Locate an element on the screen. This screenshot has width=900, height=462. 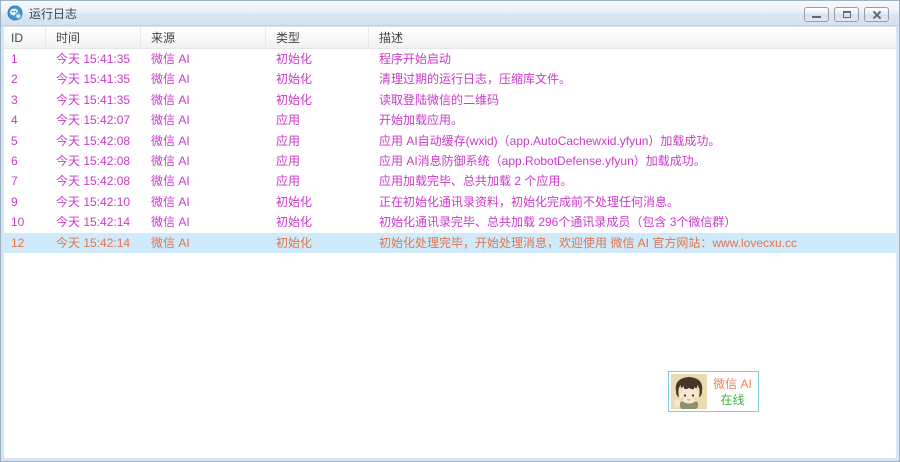
cell-id: 2 is located at coordinates (14, 79).